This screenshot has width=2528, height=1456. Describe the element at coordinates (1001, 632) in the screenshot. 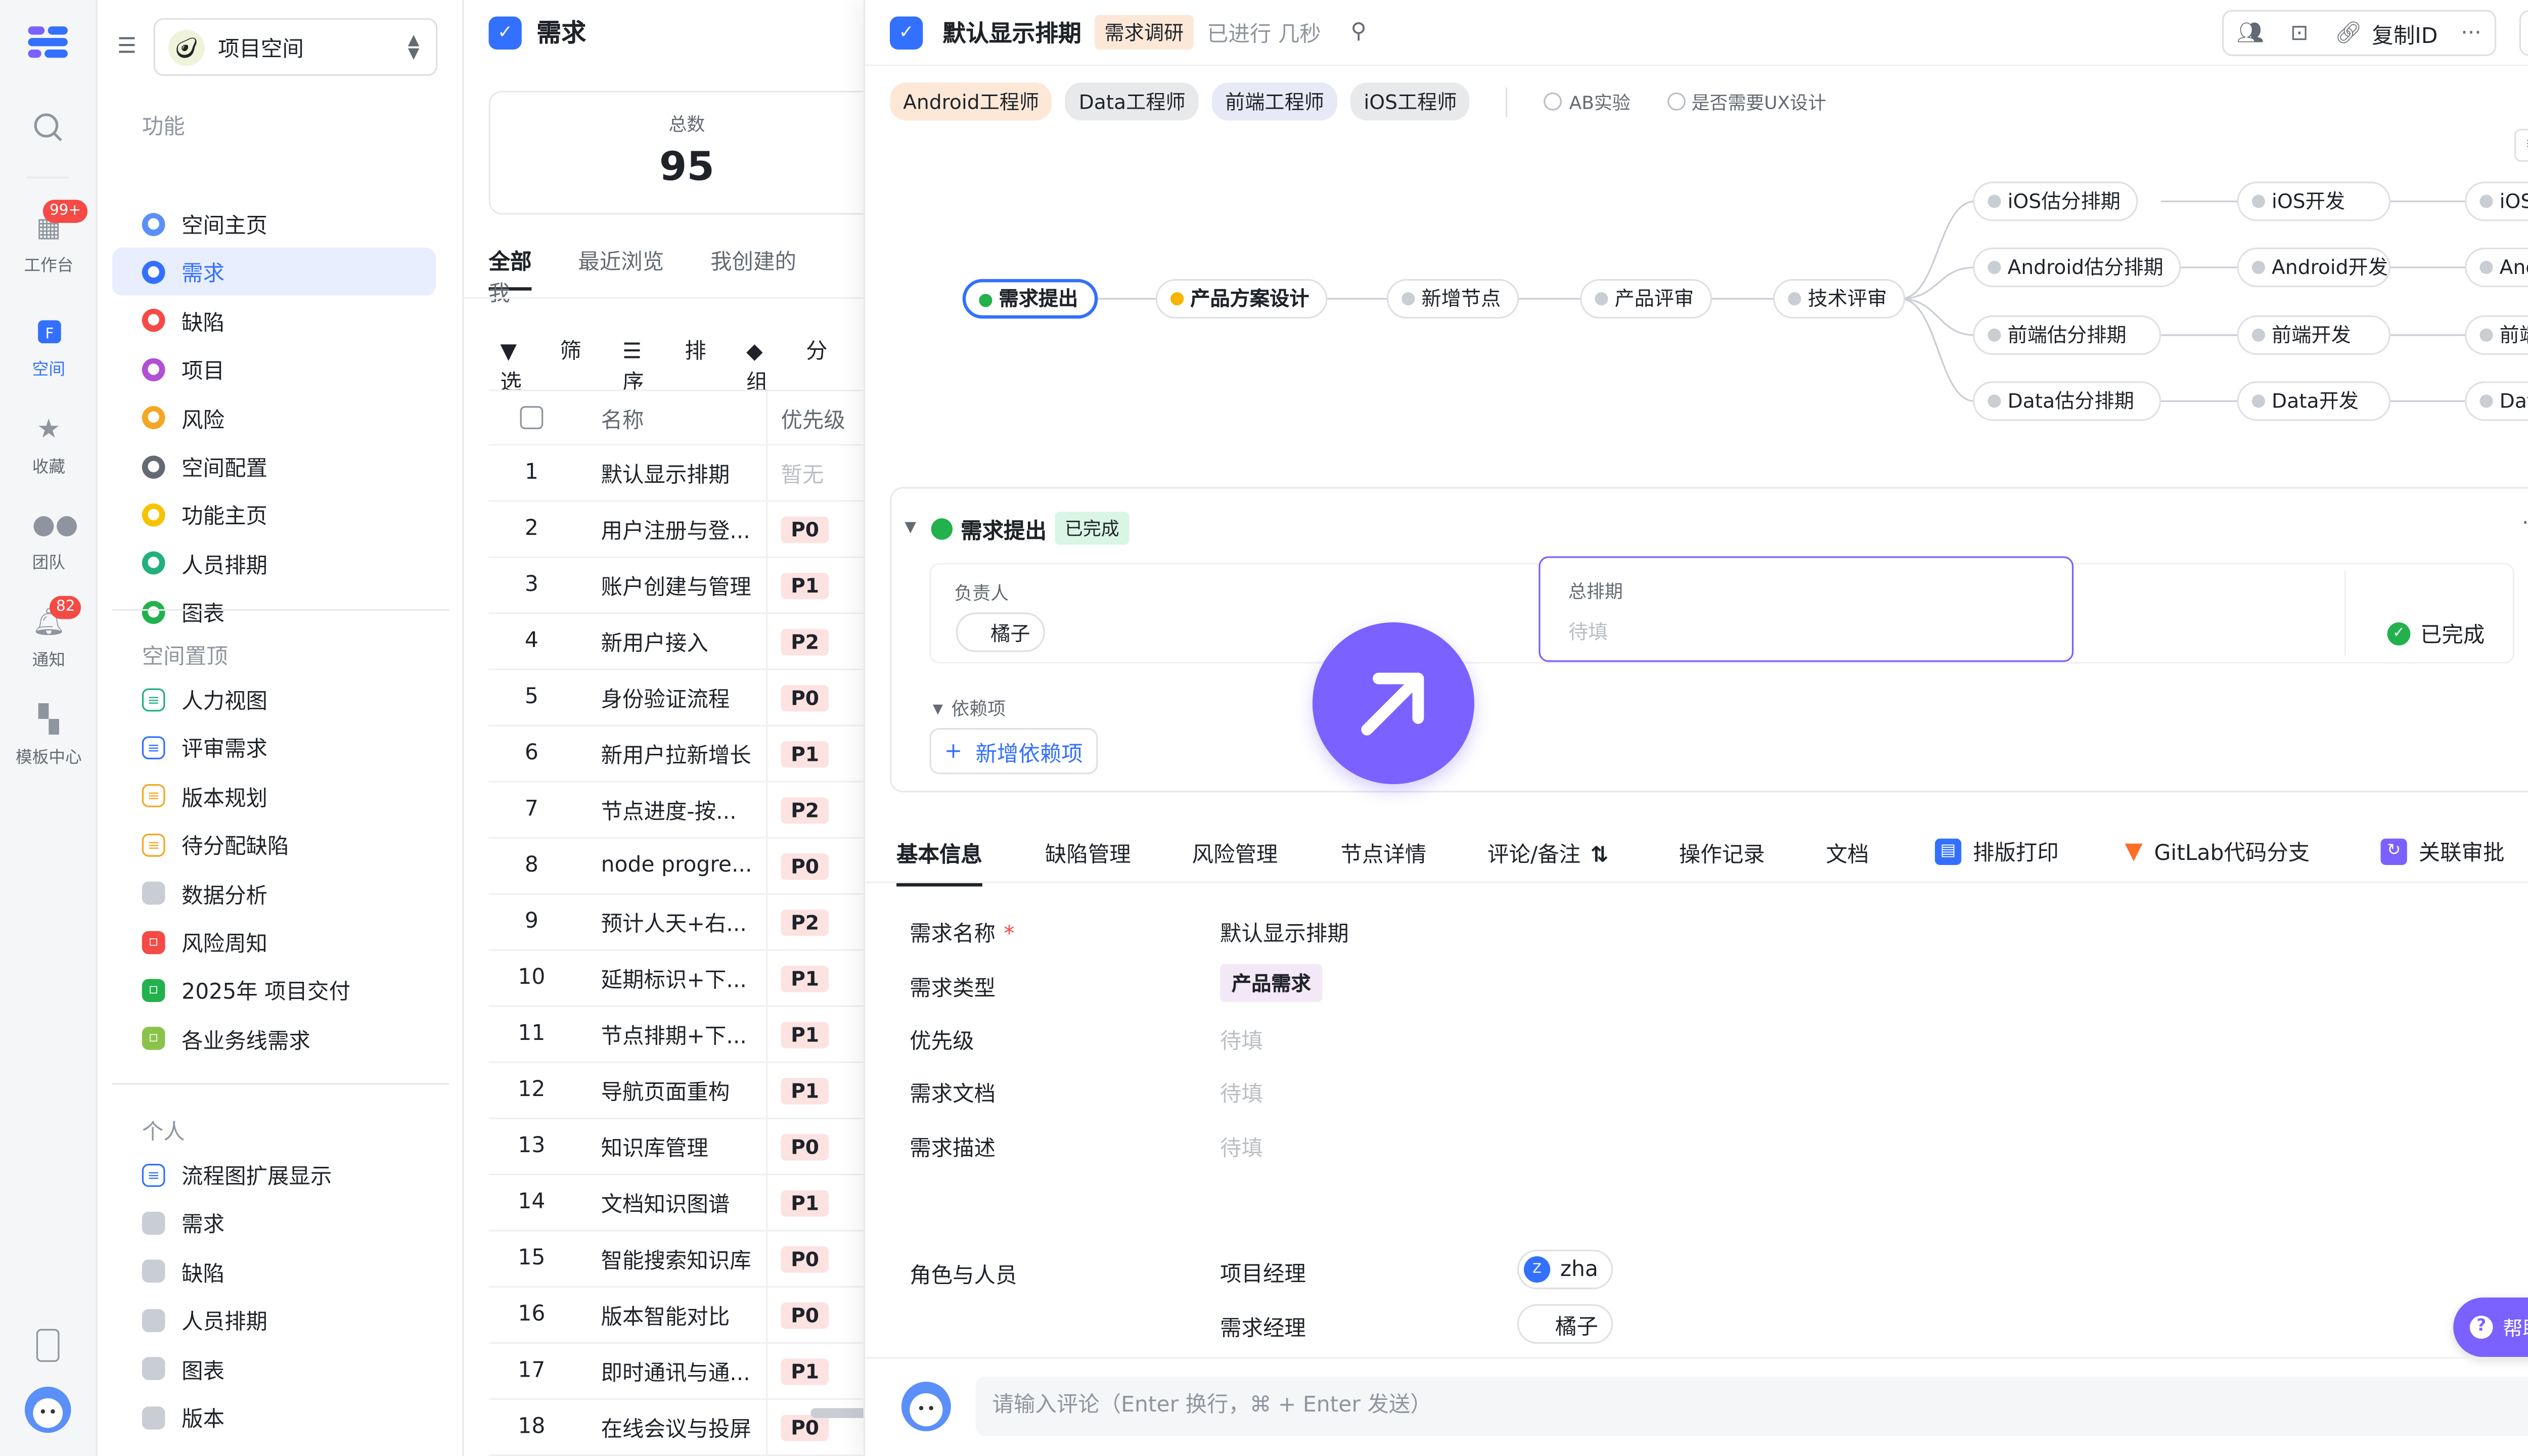

I see `owner-chip: 橘子` at that location.